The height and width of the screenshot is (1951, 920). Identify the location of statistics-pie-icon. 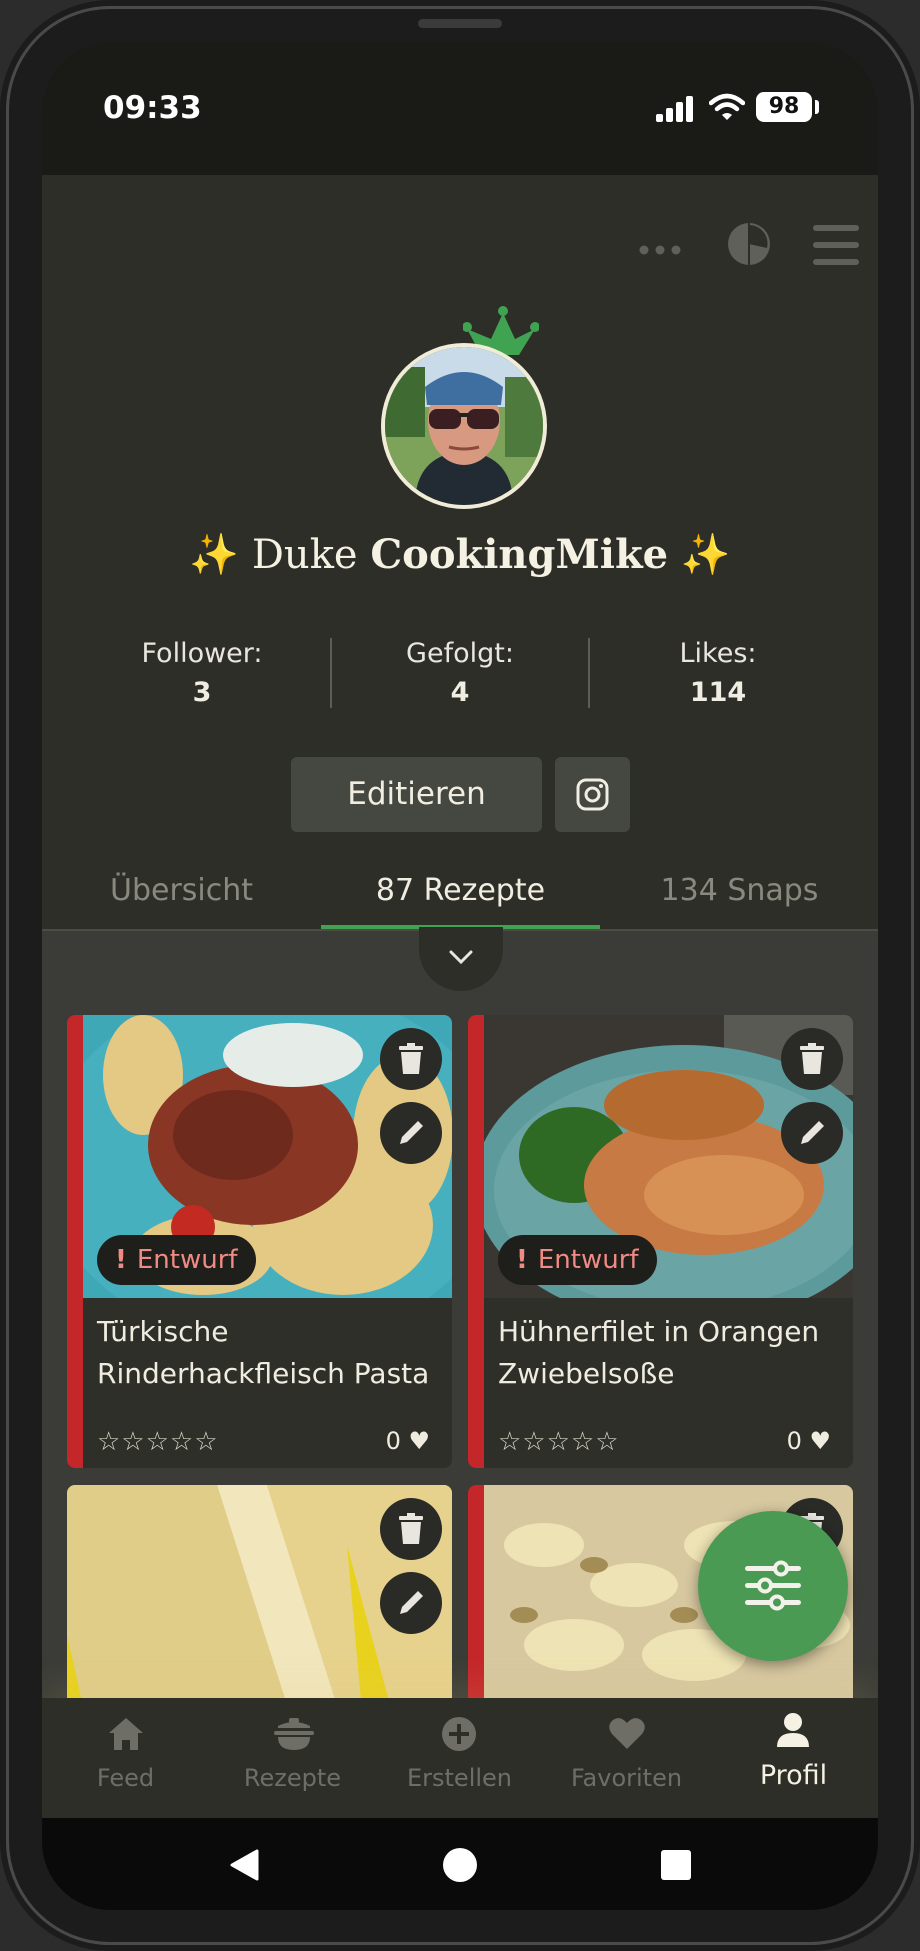
(749, 244).